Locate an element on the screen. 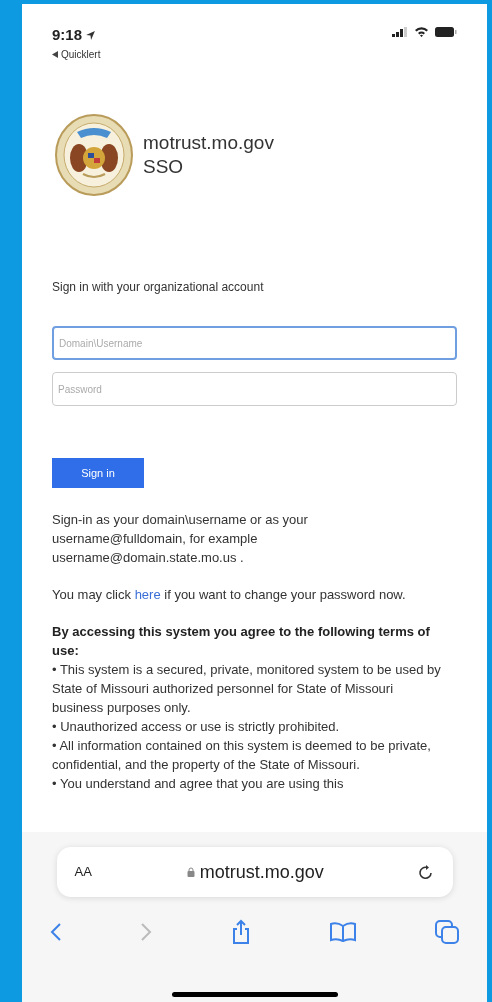 The width and height of the screenshot is (492, 1002). address-bar: AA motrust.mo.gov is located at coordinates (254, 872).